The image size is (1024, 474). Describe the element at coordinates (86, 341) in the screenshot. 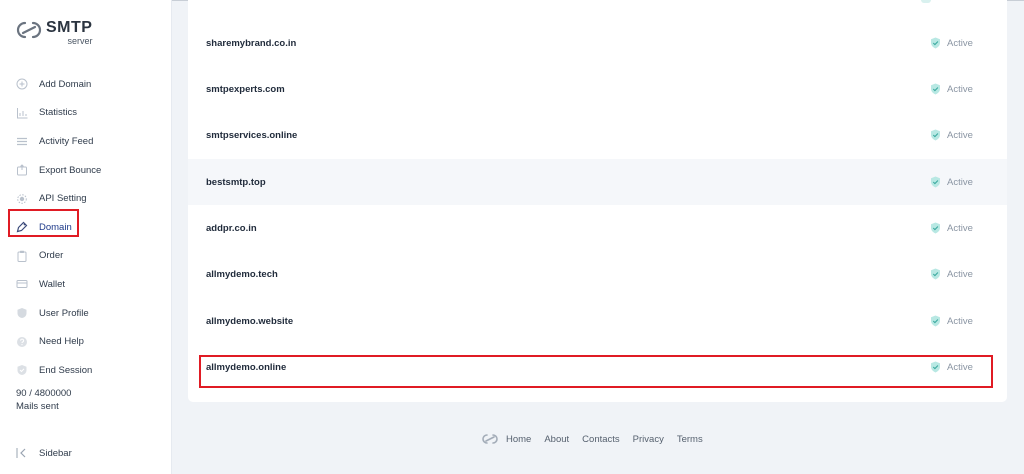

I see `sidebar-item-need-help: Need Help` at that location.